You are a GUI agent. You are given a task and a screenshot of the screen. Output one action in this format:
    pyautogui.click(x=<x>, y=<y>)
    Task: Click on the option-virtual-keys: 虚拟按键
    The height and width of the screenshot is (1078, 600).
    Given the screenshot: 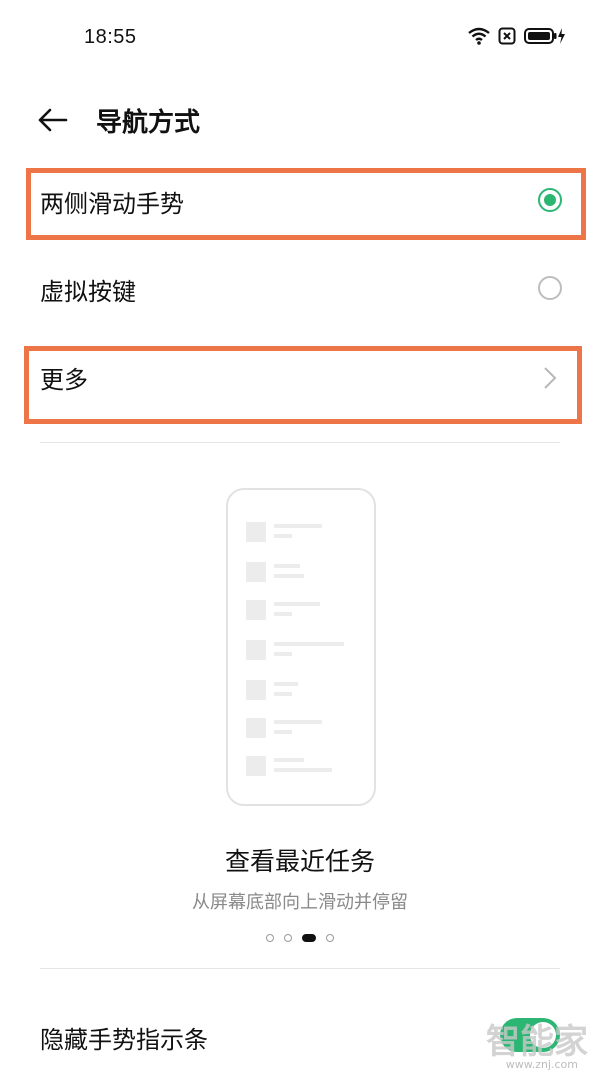 What is the action you would take?
    pyautogui.click(x=300, y=292)
    